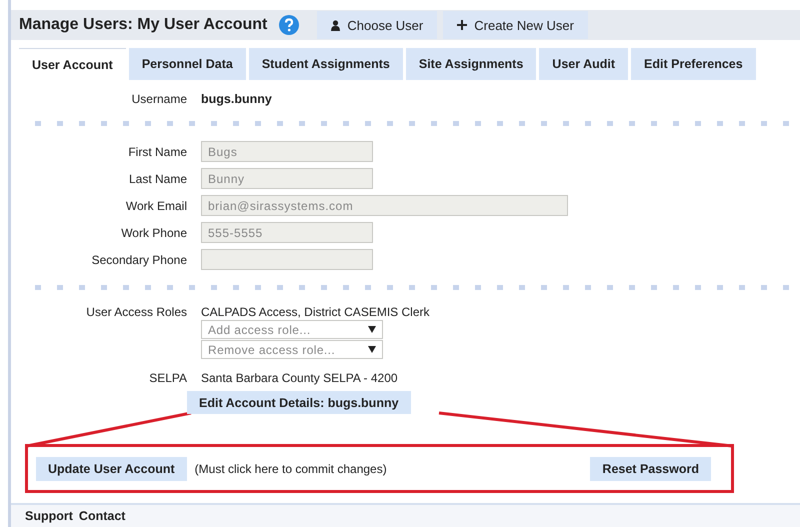 Image resolution: width=800 pixels, height=527 pixels. What do you see at coordinates (157, 179) in the screenshot?
I see `field-label: Last Name` at bounding box center [157, 179].